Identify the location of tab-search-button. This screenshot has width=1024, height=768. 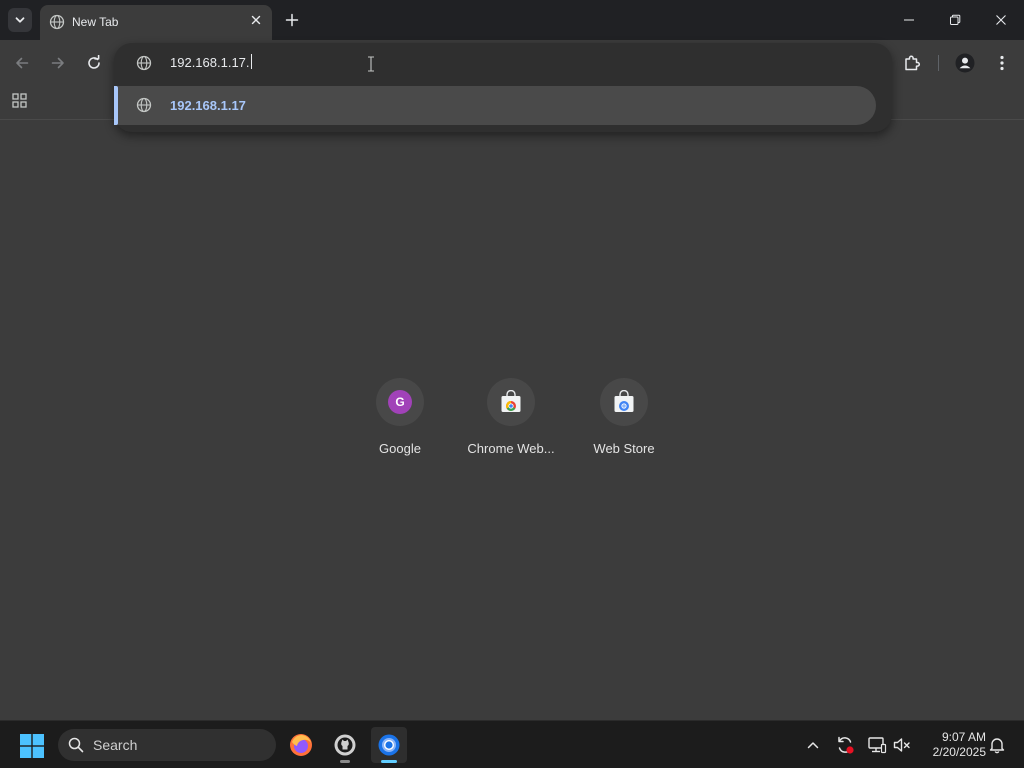
(20, 20).